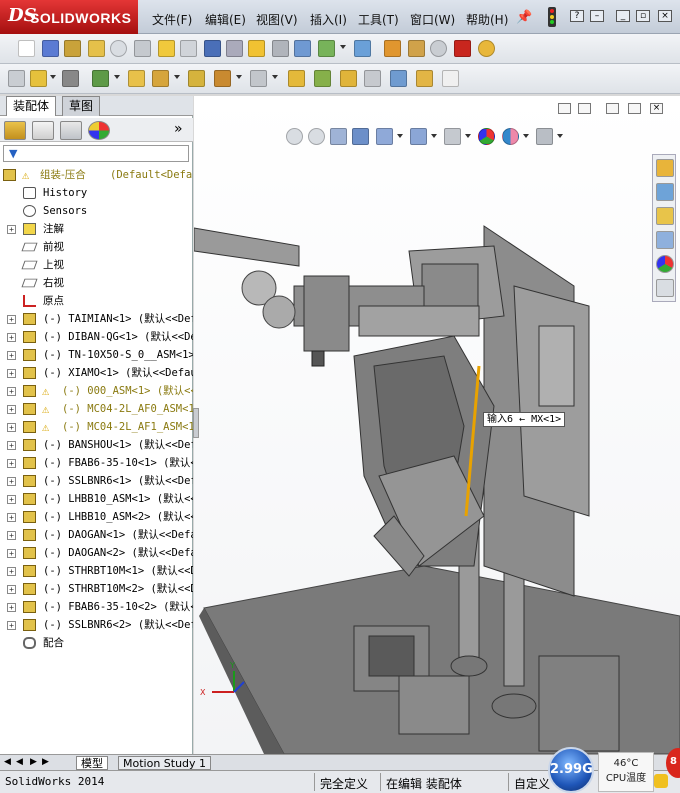 This screenshot has width=680, height=793. Describe the element at coordinates (416, 48) in the screenshot. I see `deviation-icon` at that location.